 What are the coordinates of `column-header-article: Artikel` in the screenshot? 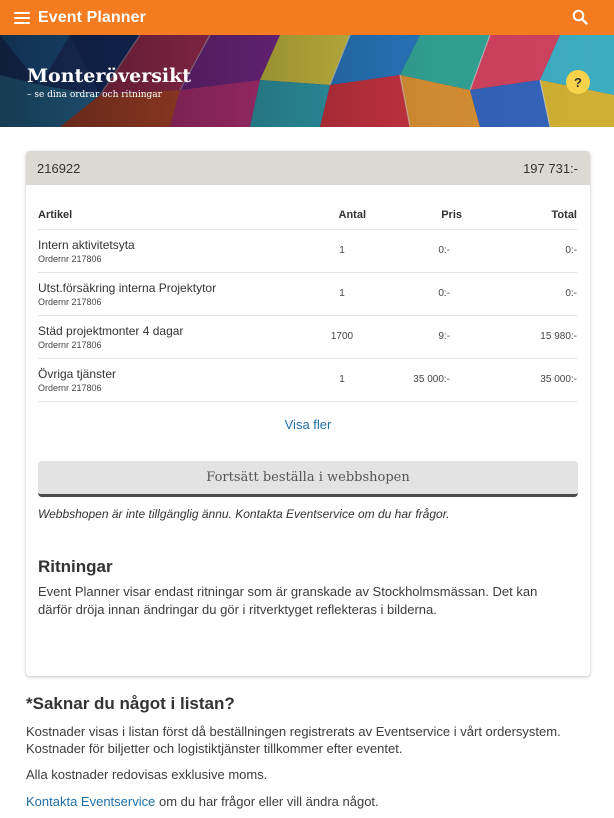 It's located at (148, 215).